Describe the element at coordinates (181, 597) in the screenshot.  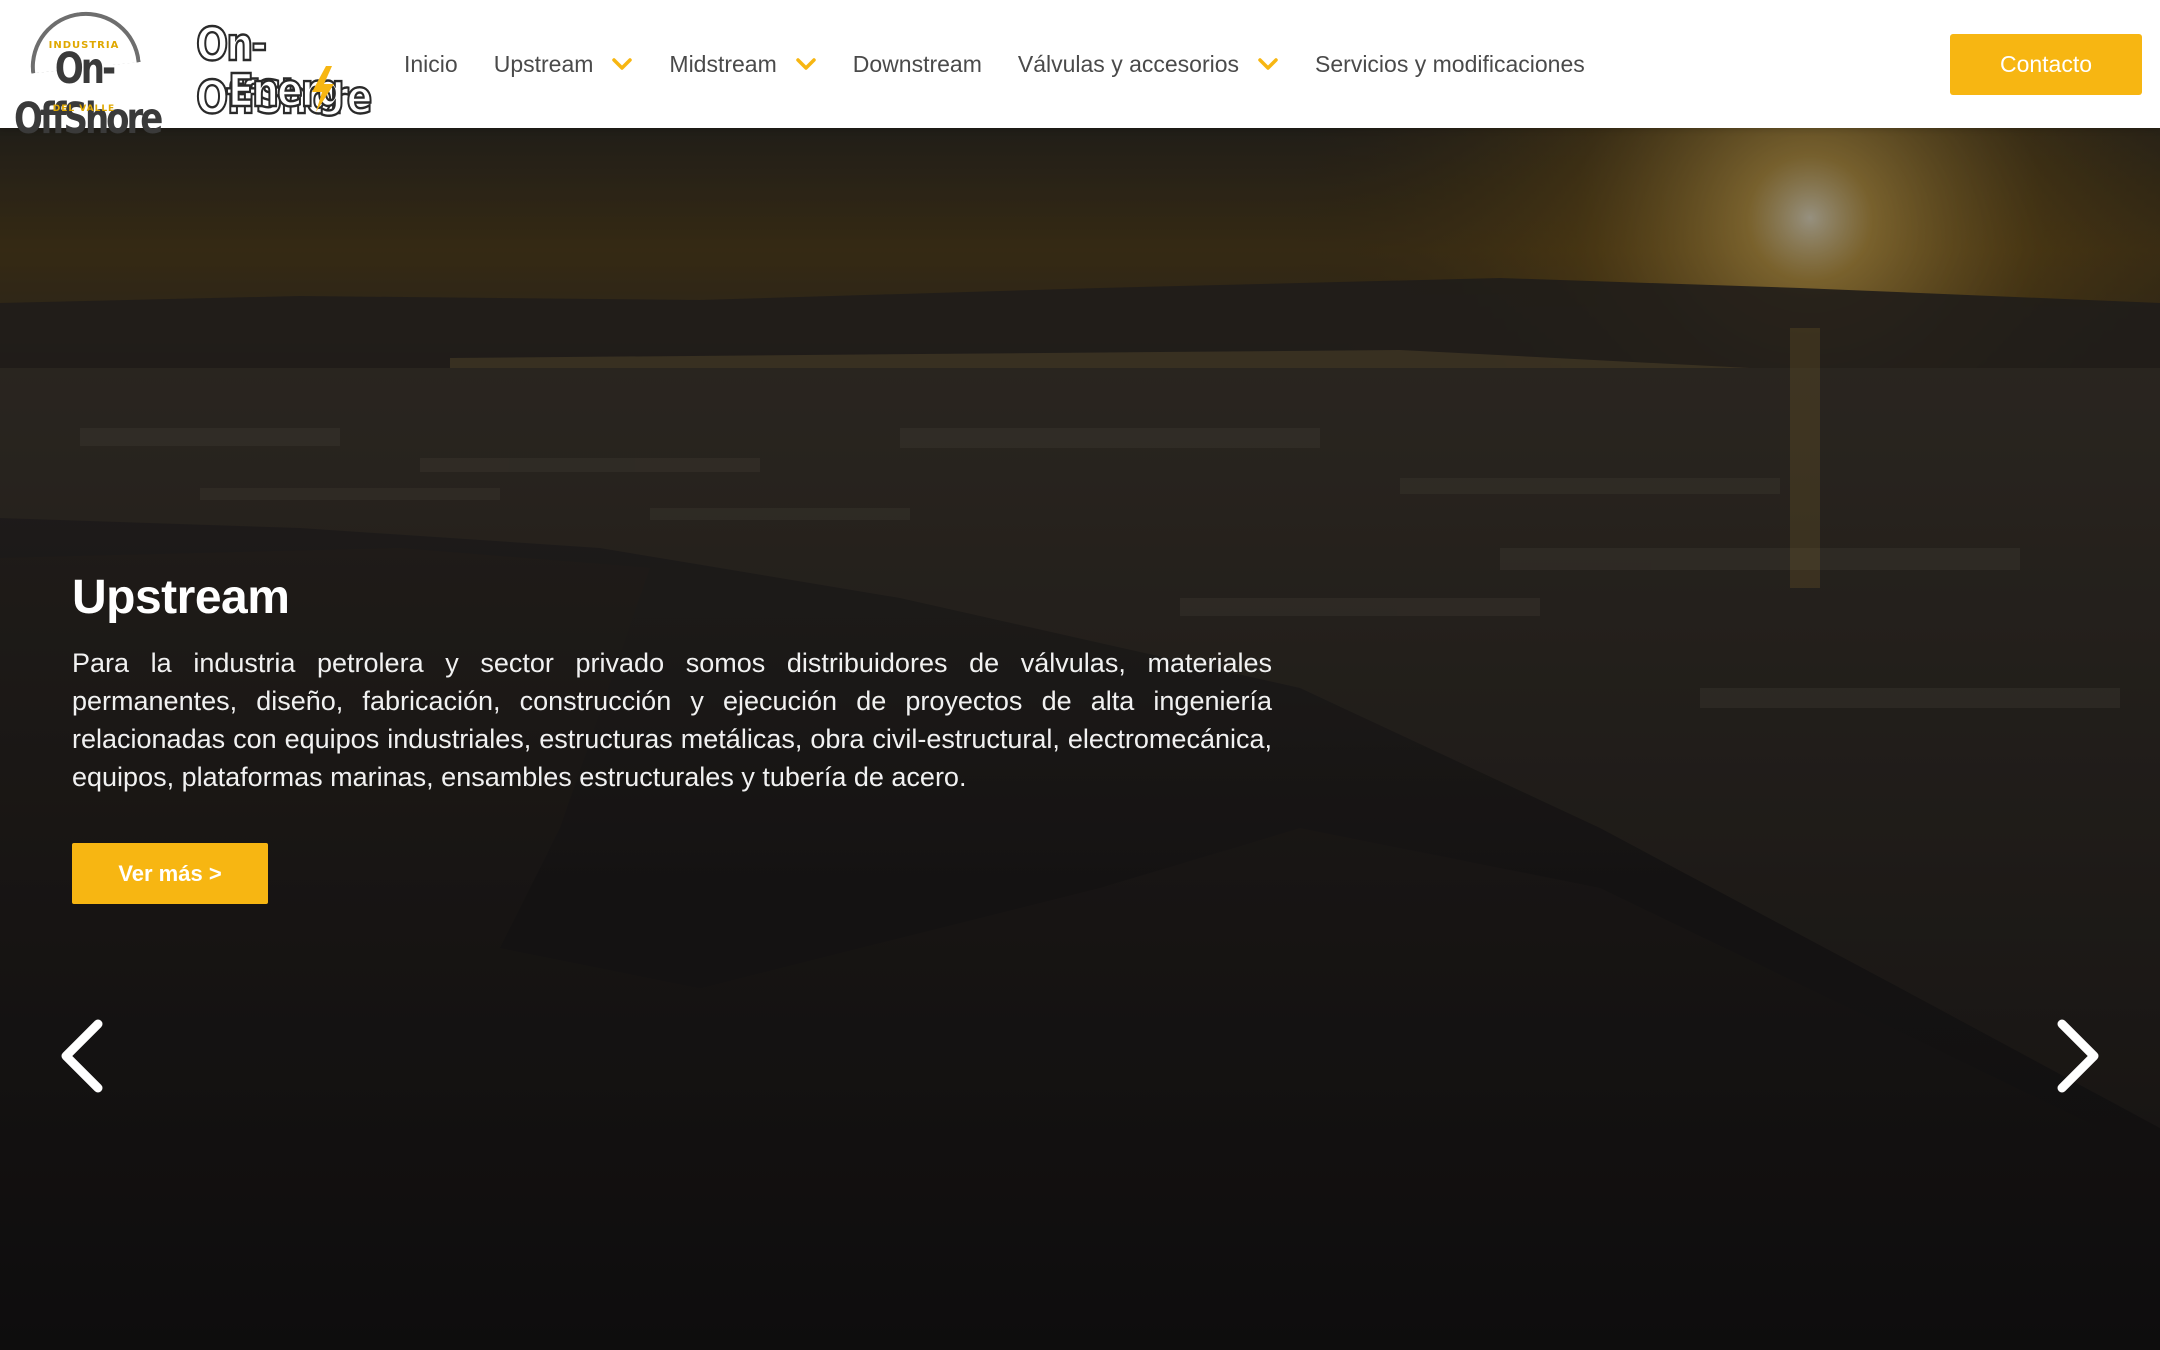
I see `hero-title: Upstream` at that location.